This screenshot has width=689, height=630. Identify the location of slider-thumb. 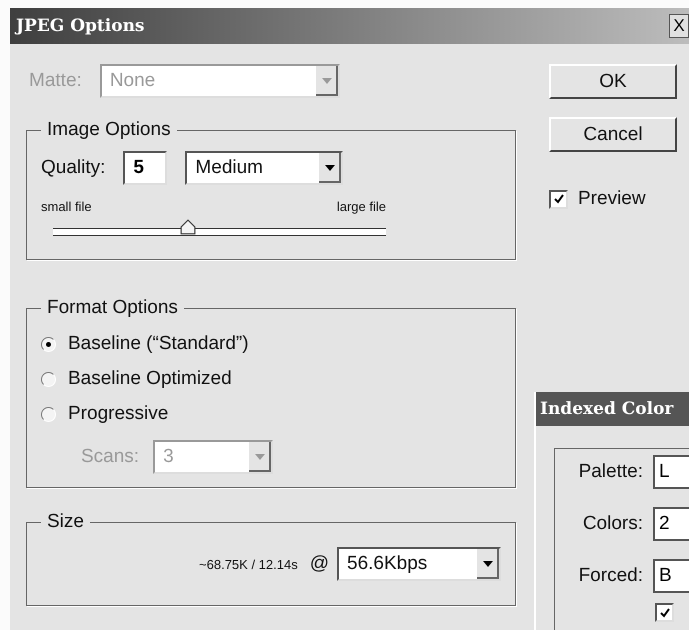
(188, 227).